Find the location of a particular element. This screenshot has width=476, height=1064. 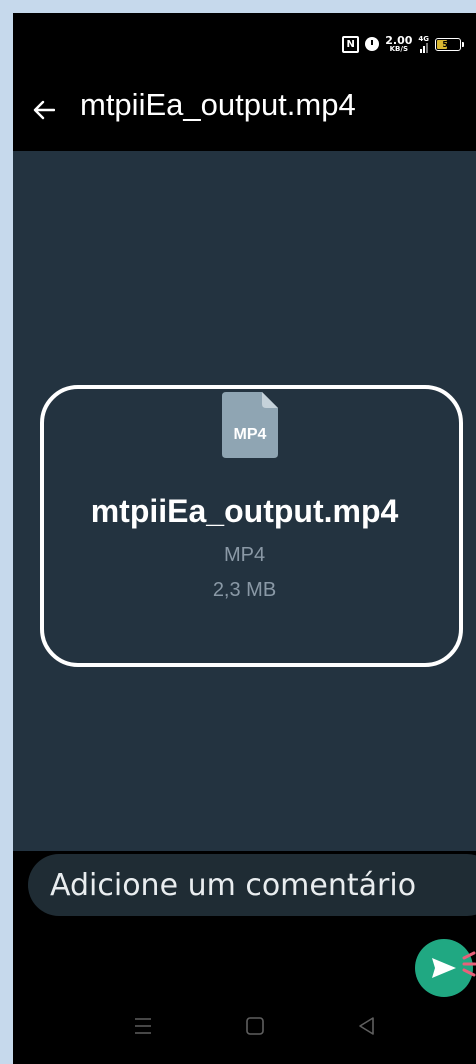

arrow-left-icon is located at coordinates (44, 110).